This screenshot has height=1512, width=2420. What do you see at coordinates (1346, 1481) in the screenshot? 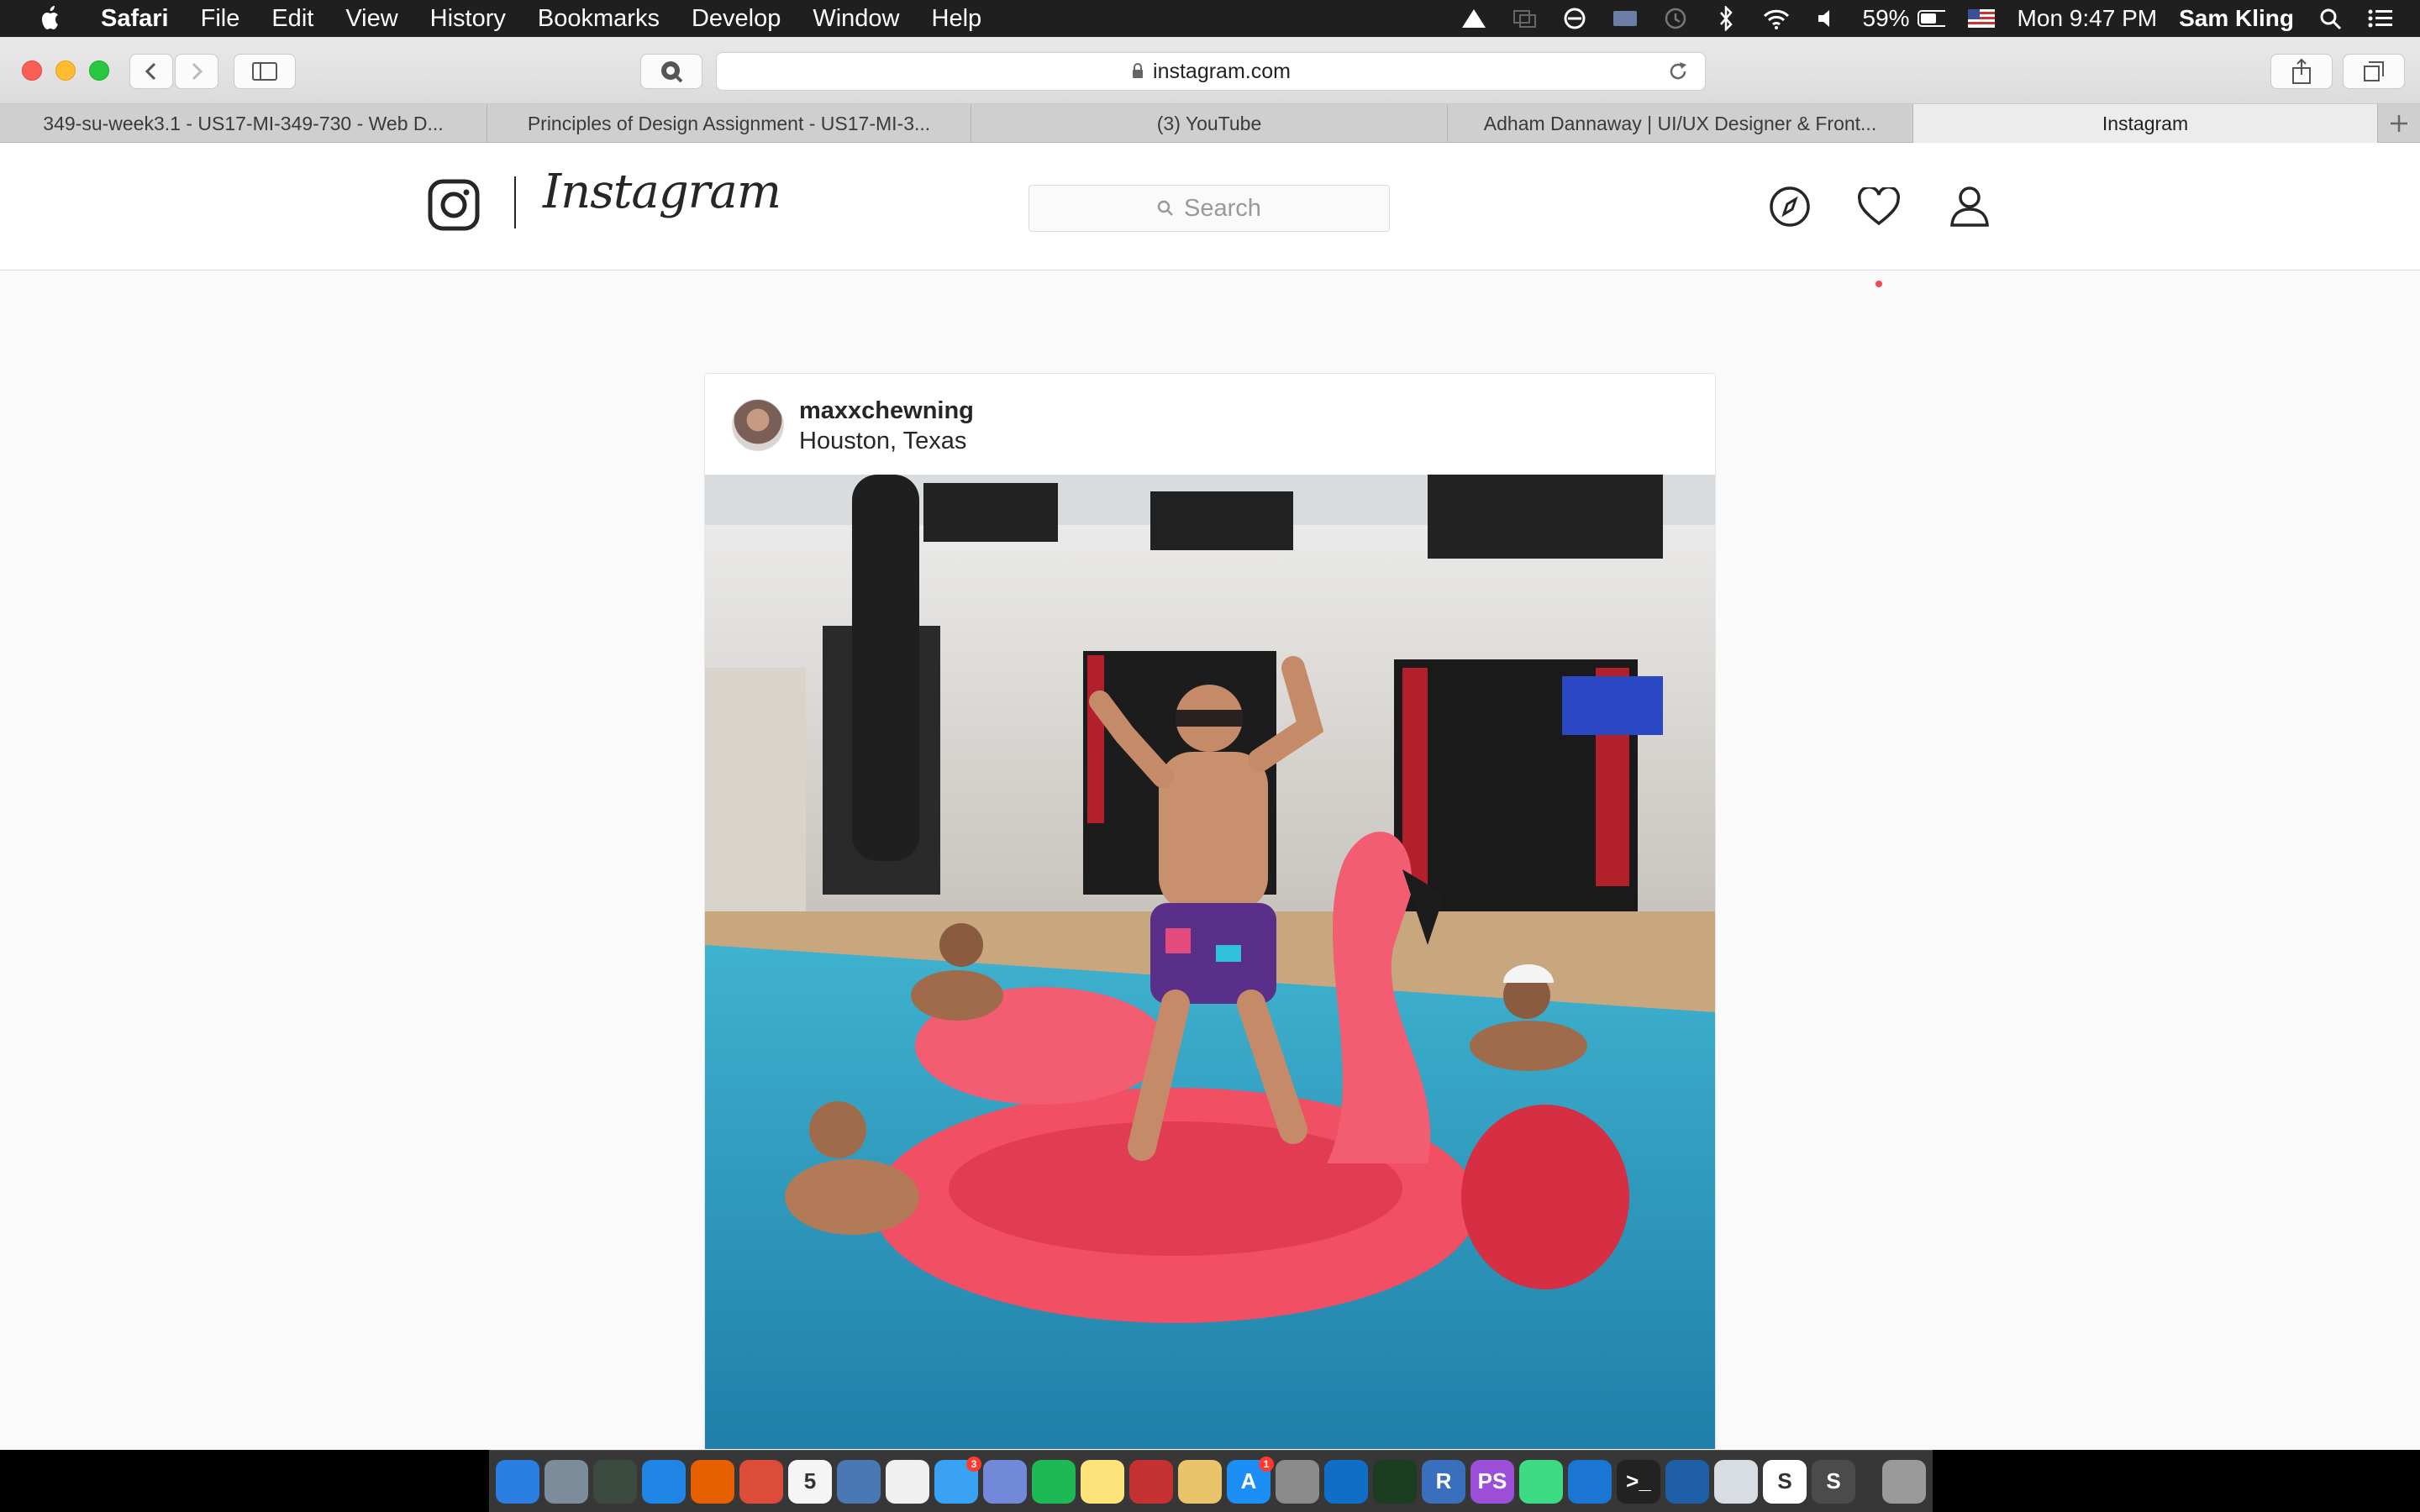
I see `vscode-icon` at bounding box center [1346, 1481].